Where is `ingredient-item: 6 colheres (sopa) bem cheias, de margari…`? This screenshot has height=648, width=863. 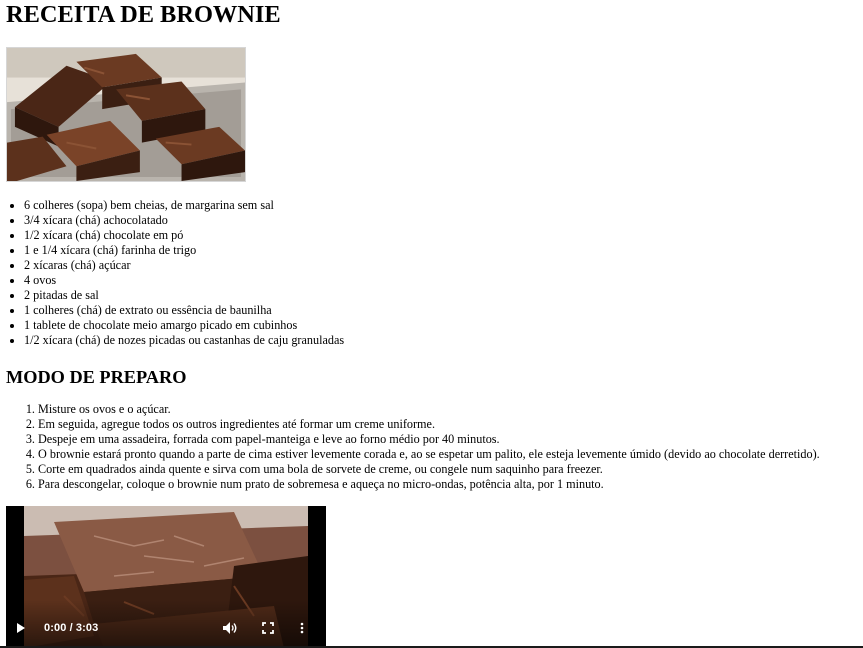 ingredient-item: 6 colheres (sopa) bem cheias, de margari… is located at coordinates (184, 205).